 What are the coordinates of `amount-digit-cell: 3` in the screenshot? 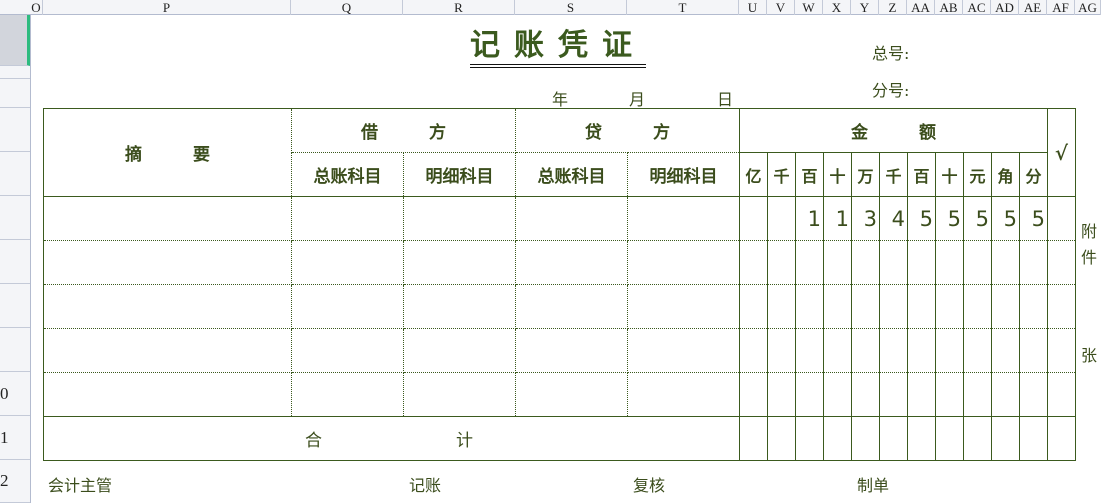 It's located at (865, 218).